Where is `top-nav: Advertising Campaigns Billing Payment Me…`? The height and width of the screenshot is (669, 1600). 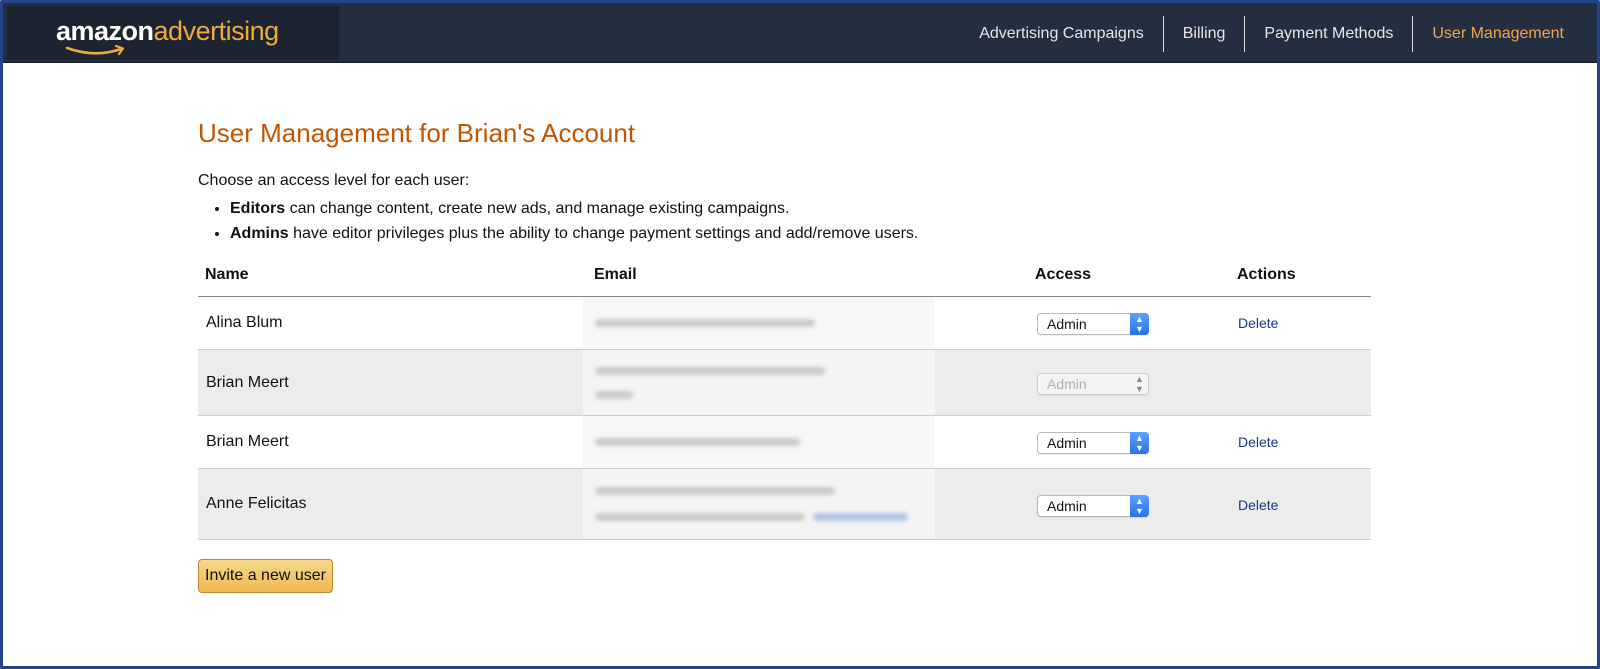
top-nav: Advertising Campaigns Billing Payment Me… is located at coordinates (1271, 34).